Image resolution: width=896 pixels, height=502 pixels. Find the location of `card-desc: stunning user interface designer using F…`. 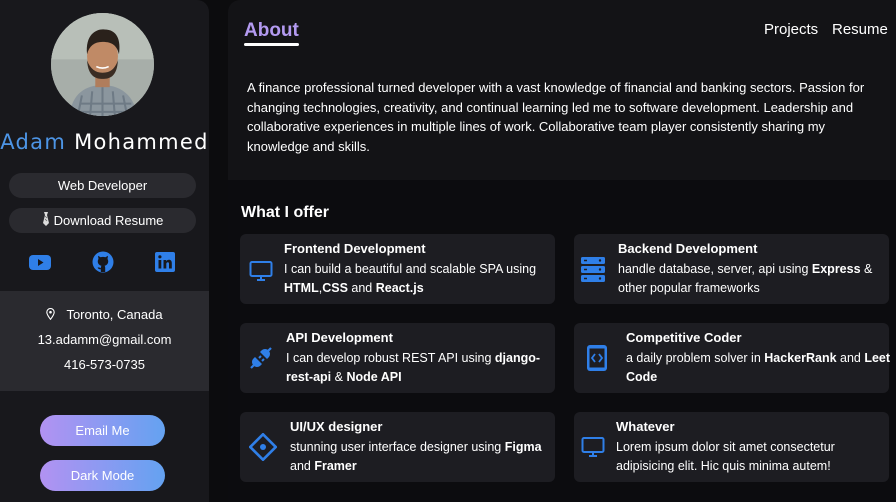

card-desc: stunning user interface designer using F… is located at coordinates (422, 457).